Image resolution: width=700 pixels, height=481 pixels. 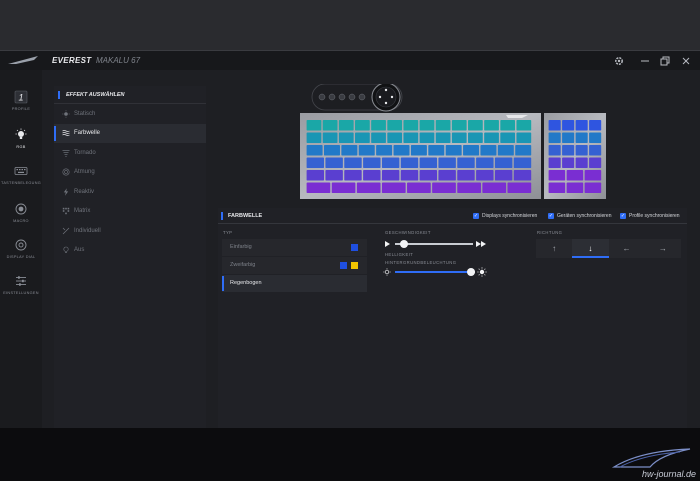 What do you see at coordinates (294, 265) in the screenshot?
I see `typ-two-color: Zweifarbig` at bounding box center [294, 265].